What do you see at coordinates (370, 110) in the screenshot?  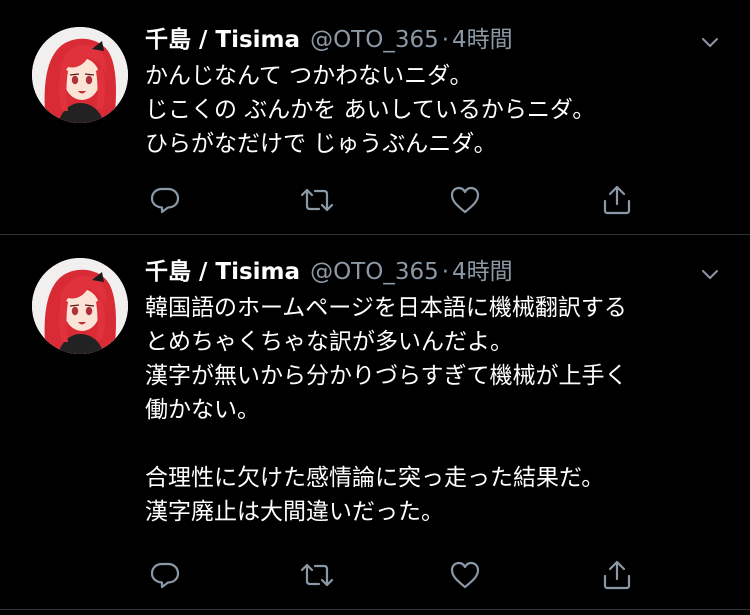 I see `tweet-text-line: じこくの ぶんかを あいしているからニダ。` at bounding box center [370, 110].